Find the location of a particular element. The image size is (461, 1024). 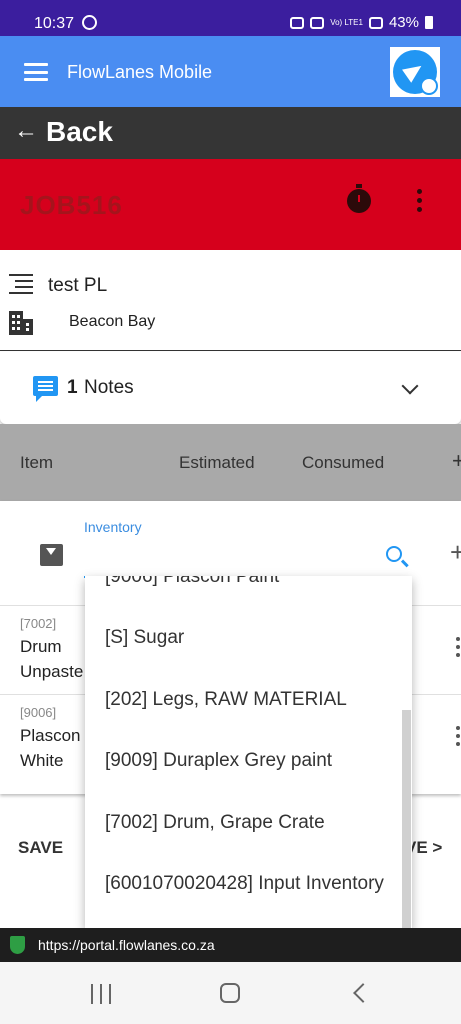

chevron-down-icon is located at coordinates (410, 386).